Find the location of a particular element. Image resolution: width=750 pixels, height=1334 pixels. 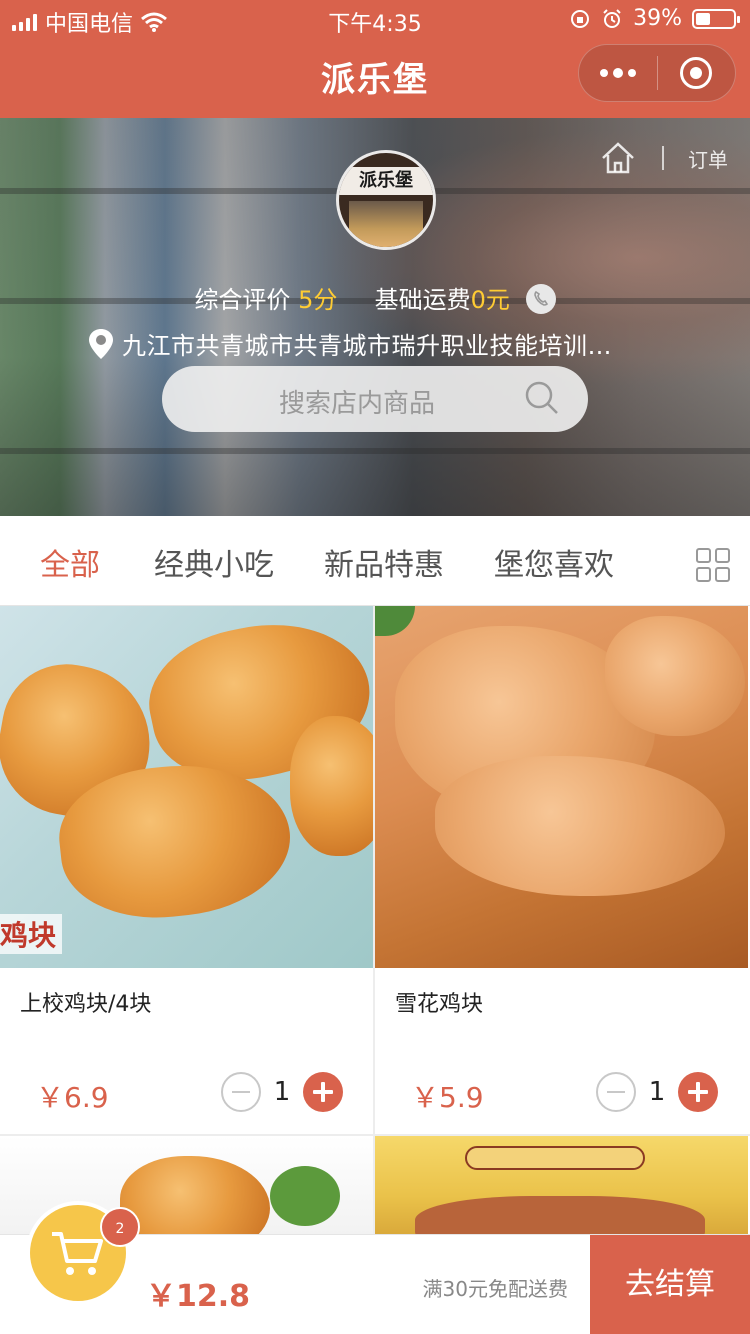

search-icon is located at coordinates (542, 398).